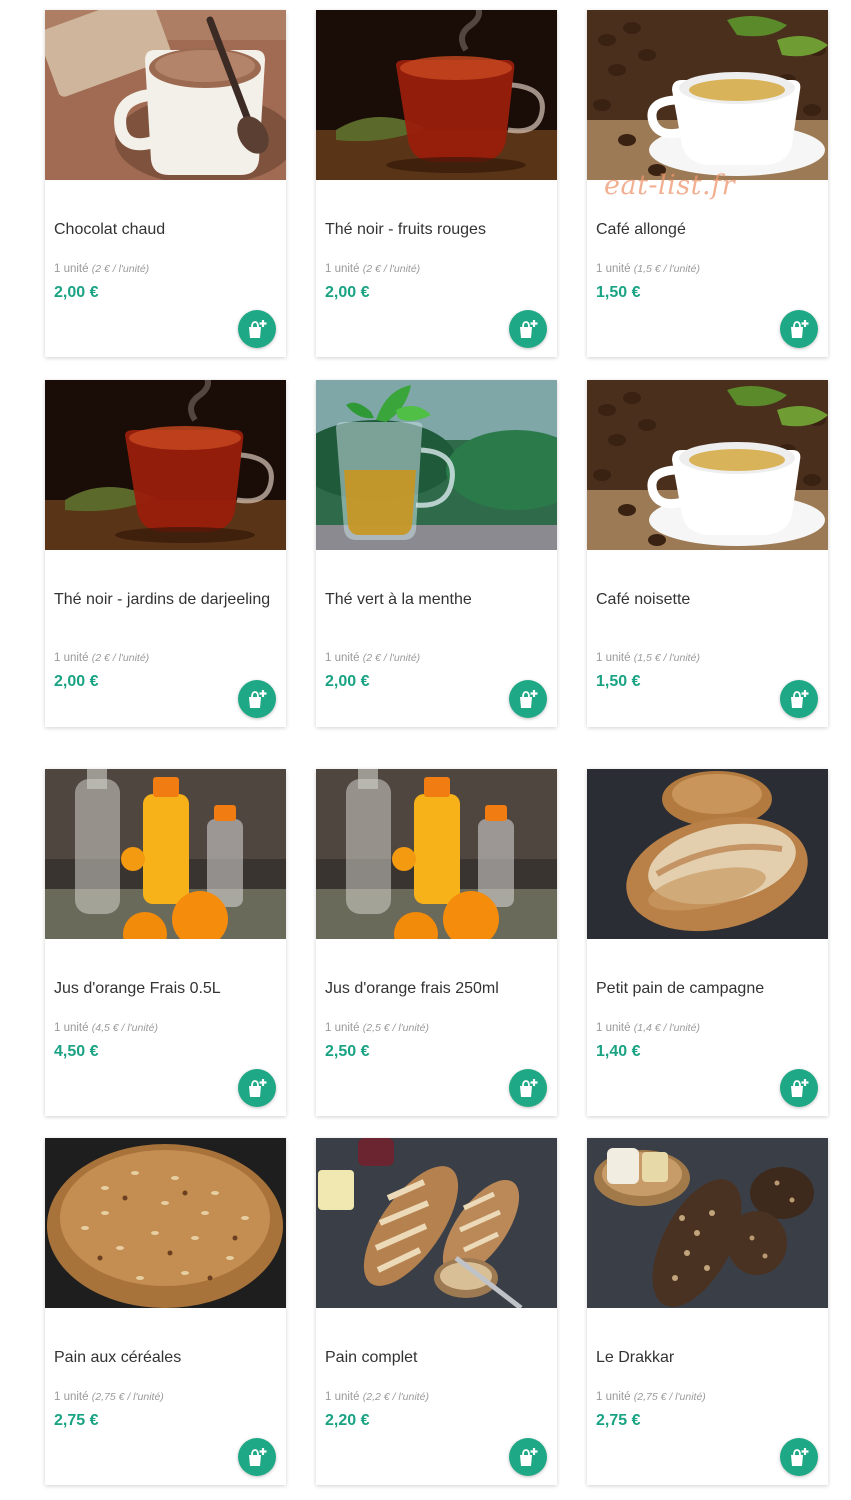 The image size is (851, 1500). Describe the element at coordinates (412, 988) in the screenshot. I see `product-name: Jus d'orange frais 250ml` at that location.